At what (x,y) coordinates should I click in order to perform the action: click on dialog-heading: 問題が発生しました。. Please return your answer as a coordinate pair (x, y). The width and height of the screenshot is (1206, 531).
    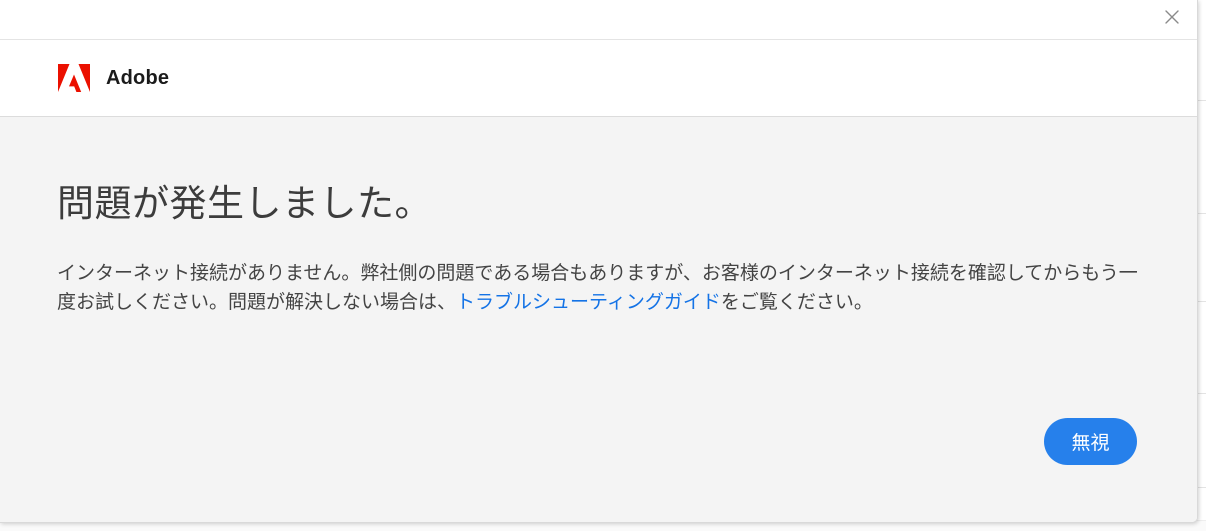
    Looking at the image, I should click on (244, 203).